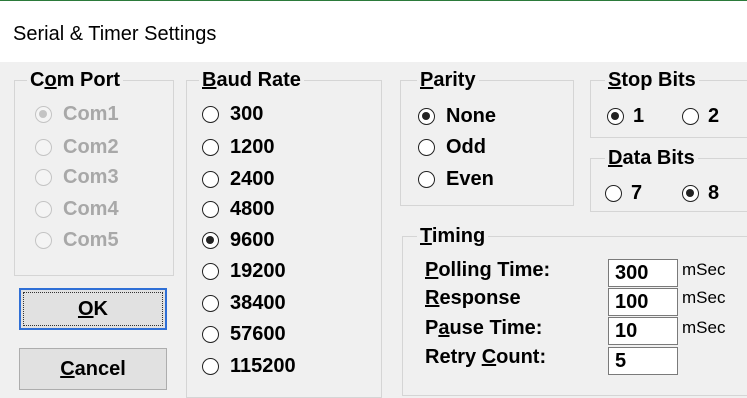 The image size is (747, 398). What do you see at coordinates (700, 116) in the screenshot?
I see `stop-bits-option-2: 2` at bounding box center [700, 116].